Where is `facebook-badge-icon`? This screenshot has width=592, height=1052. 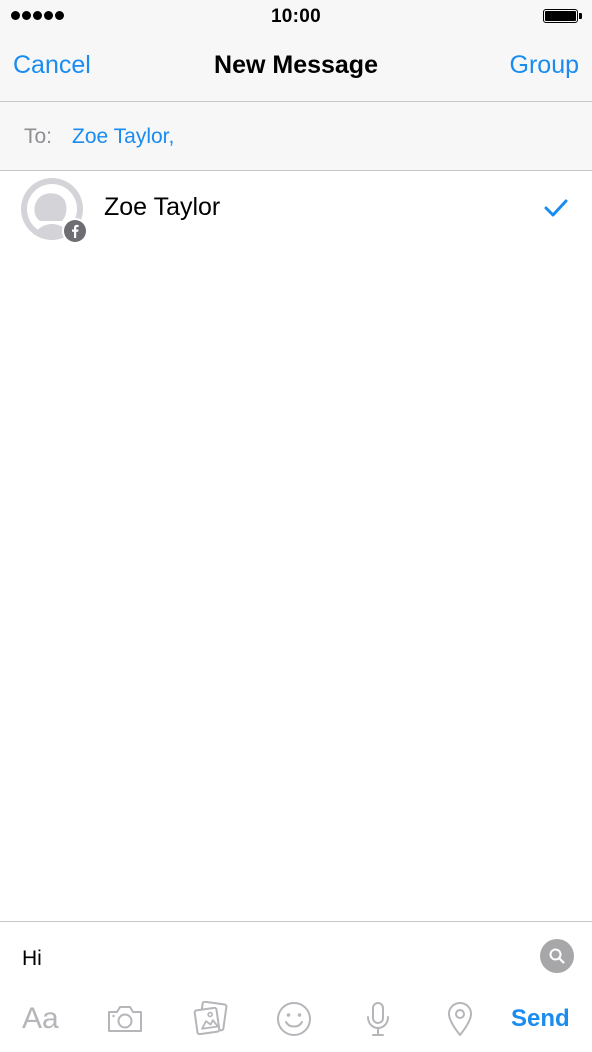
facebook-badge-icon is located at coordinates (75, 231).